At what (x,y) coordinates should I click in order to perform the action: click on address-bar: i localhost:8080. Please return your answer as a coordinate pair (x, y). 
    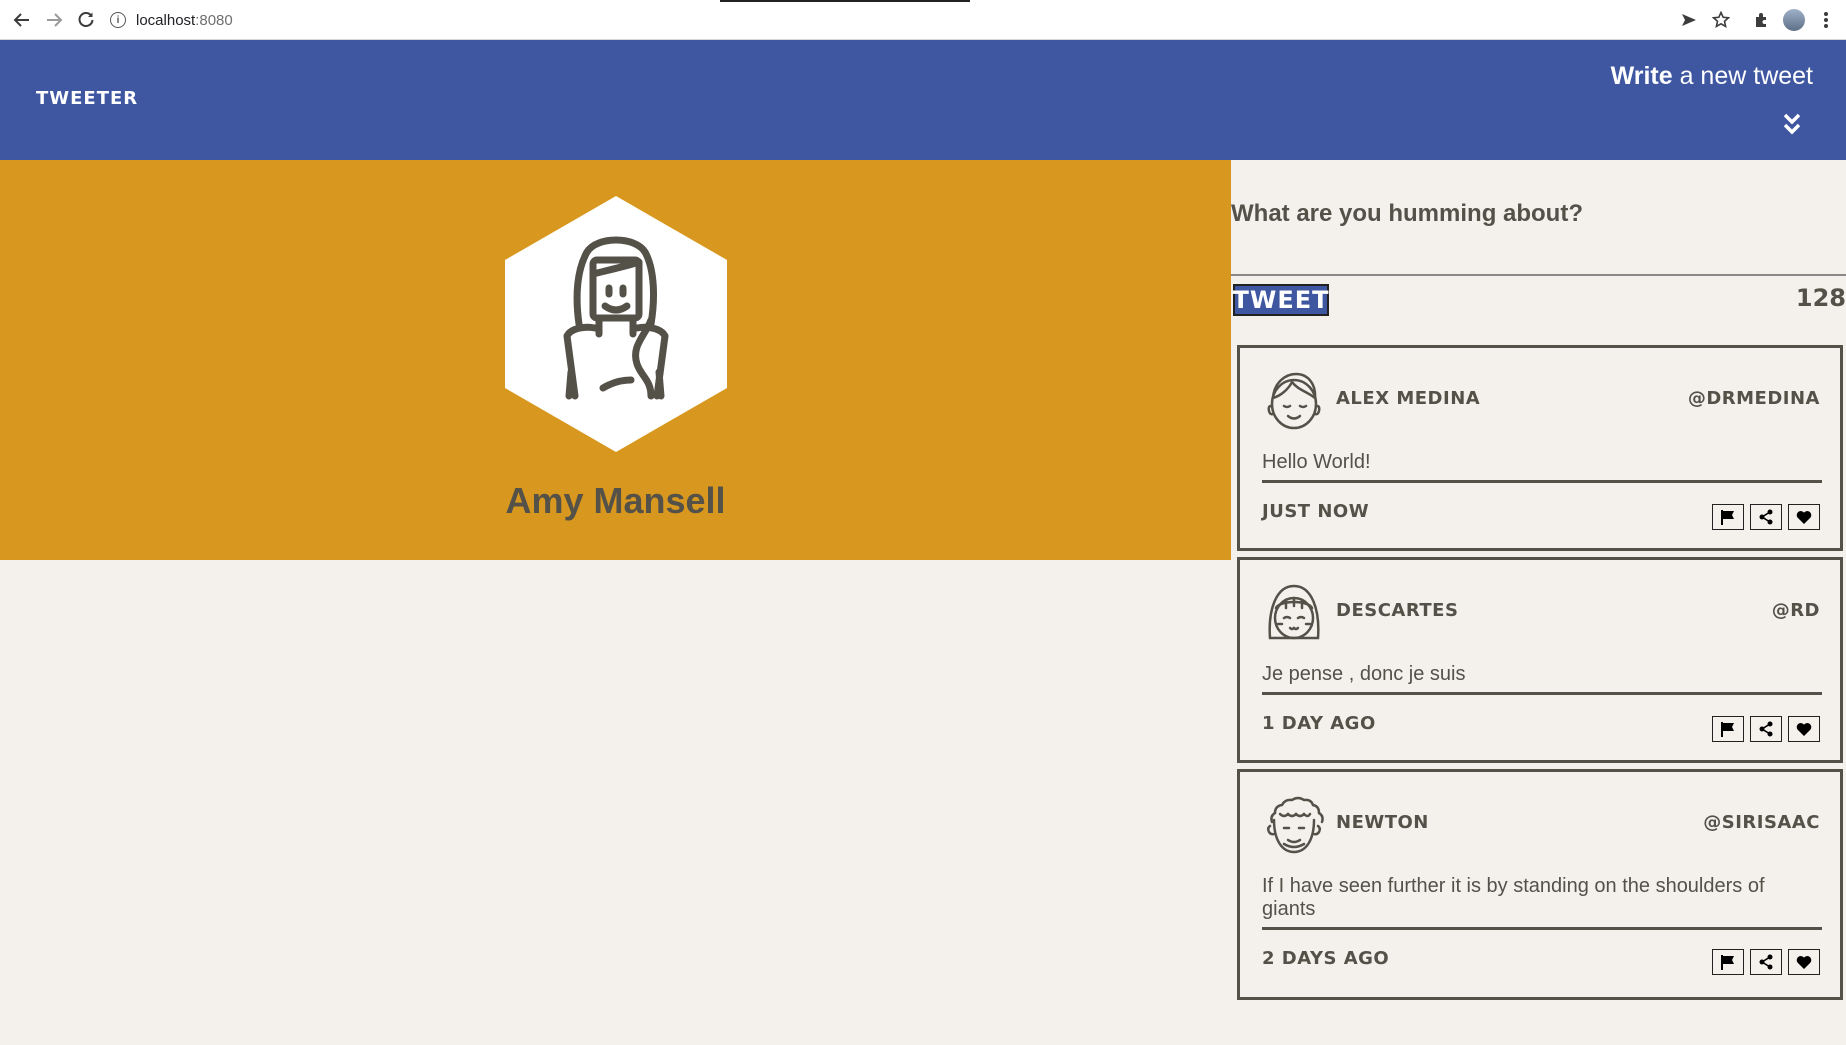
    Looking at the image, I should click on (171, 20).